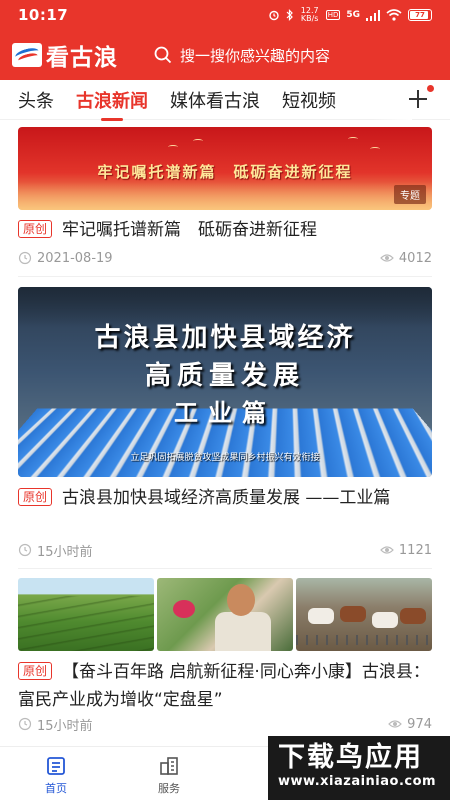 This screenshot has width=450, height=800. I want to click on alarm-icon, so click(273, 15).